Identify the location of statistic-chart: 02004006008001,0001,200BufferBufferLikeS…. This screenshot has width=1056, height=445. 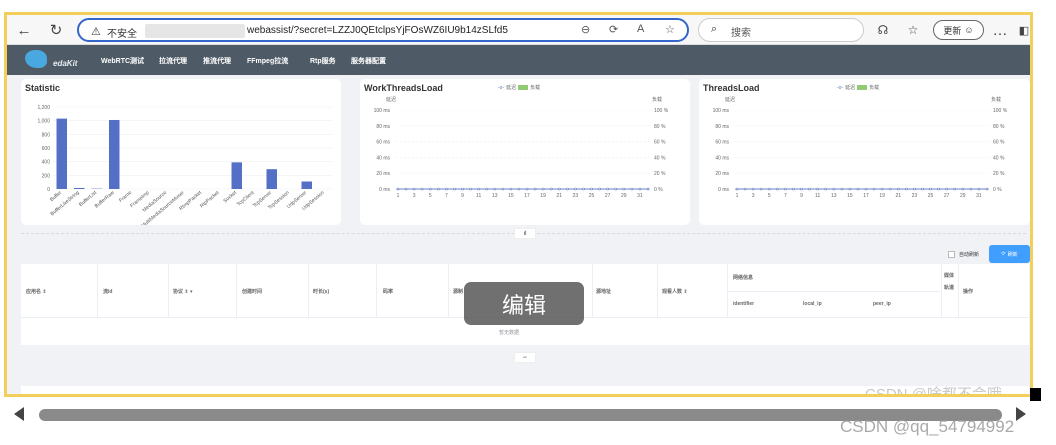
(185, 165).